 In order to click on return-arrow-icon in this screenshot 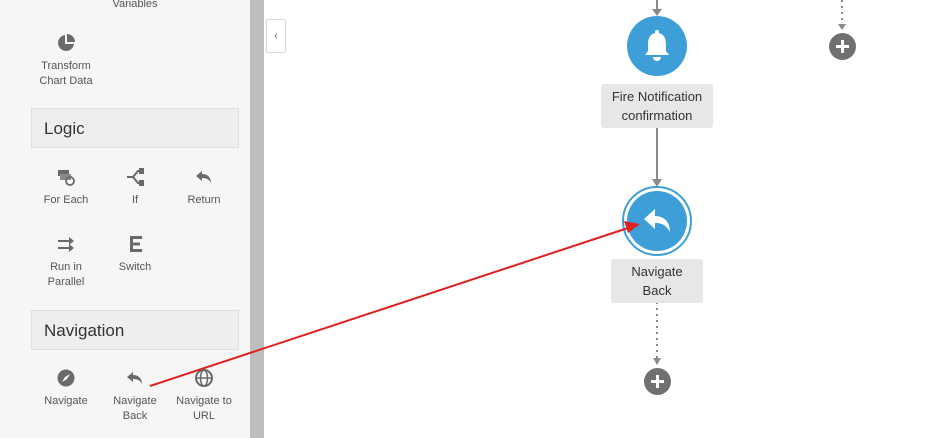, I will do `click(203, 177)`.